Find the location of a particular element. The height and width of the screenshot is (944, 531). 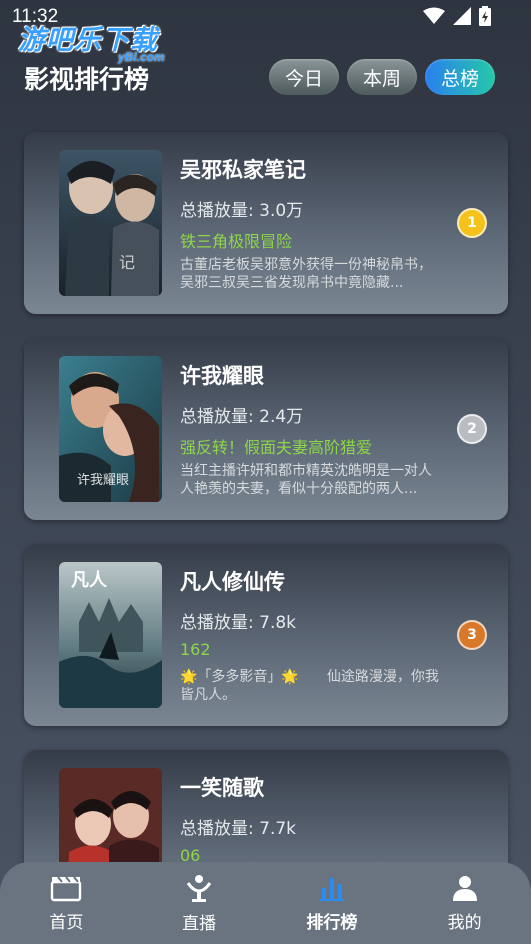

signal-icon is located at coordinates (462, 16).